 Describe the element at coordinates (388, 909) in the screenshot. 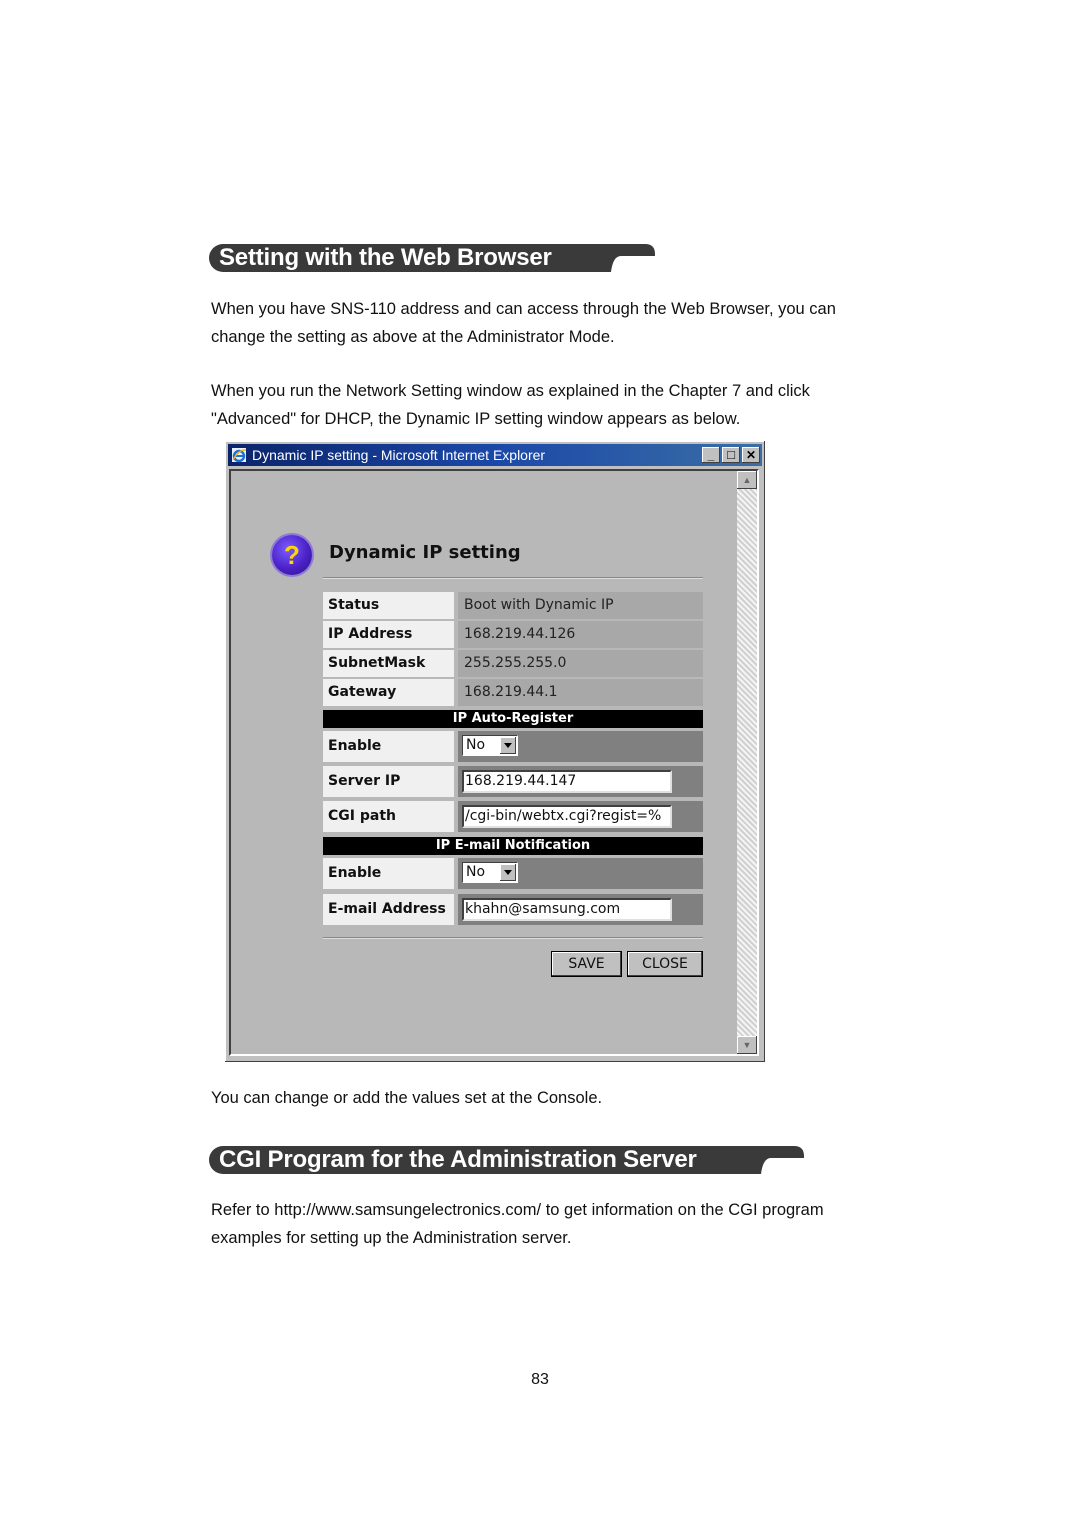

I see `field-label: E-mail Address` at that location.